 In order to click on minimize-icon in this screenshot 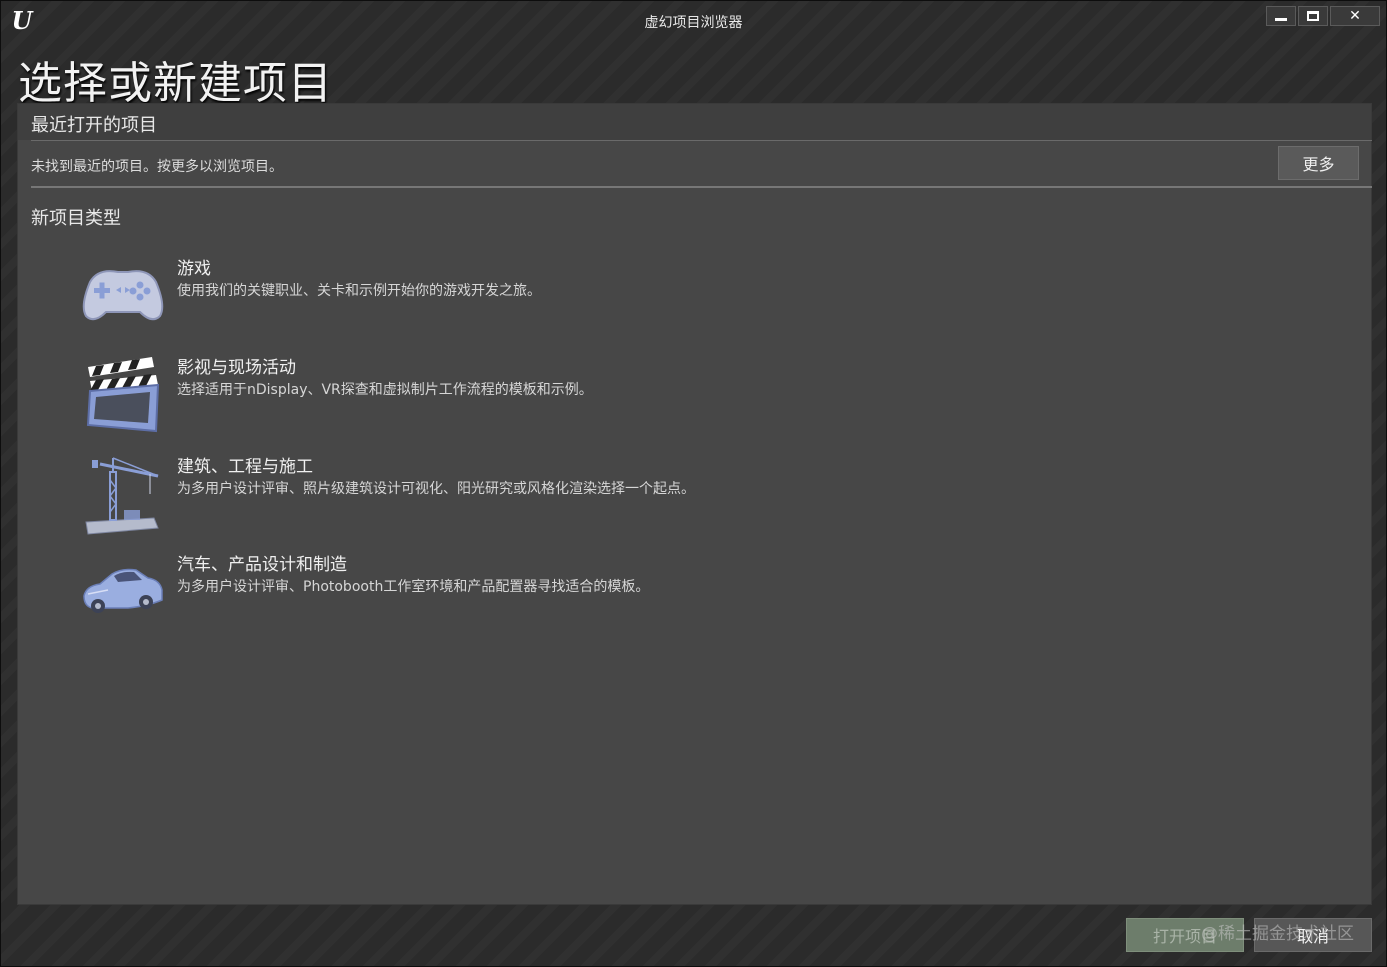, I will do `click(1281, 19)`.